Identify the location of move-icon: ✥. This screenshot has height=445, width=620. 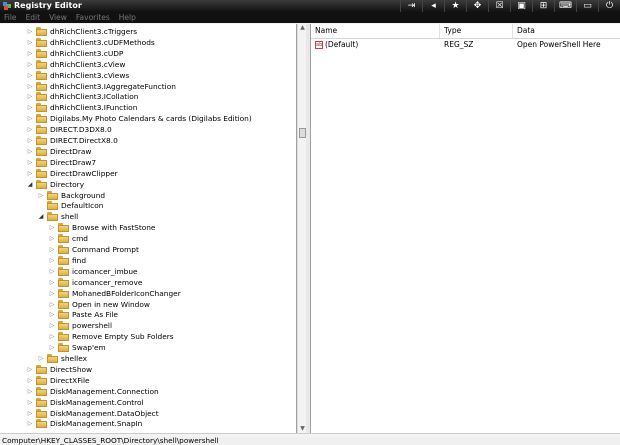
(477, 6).